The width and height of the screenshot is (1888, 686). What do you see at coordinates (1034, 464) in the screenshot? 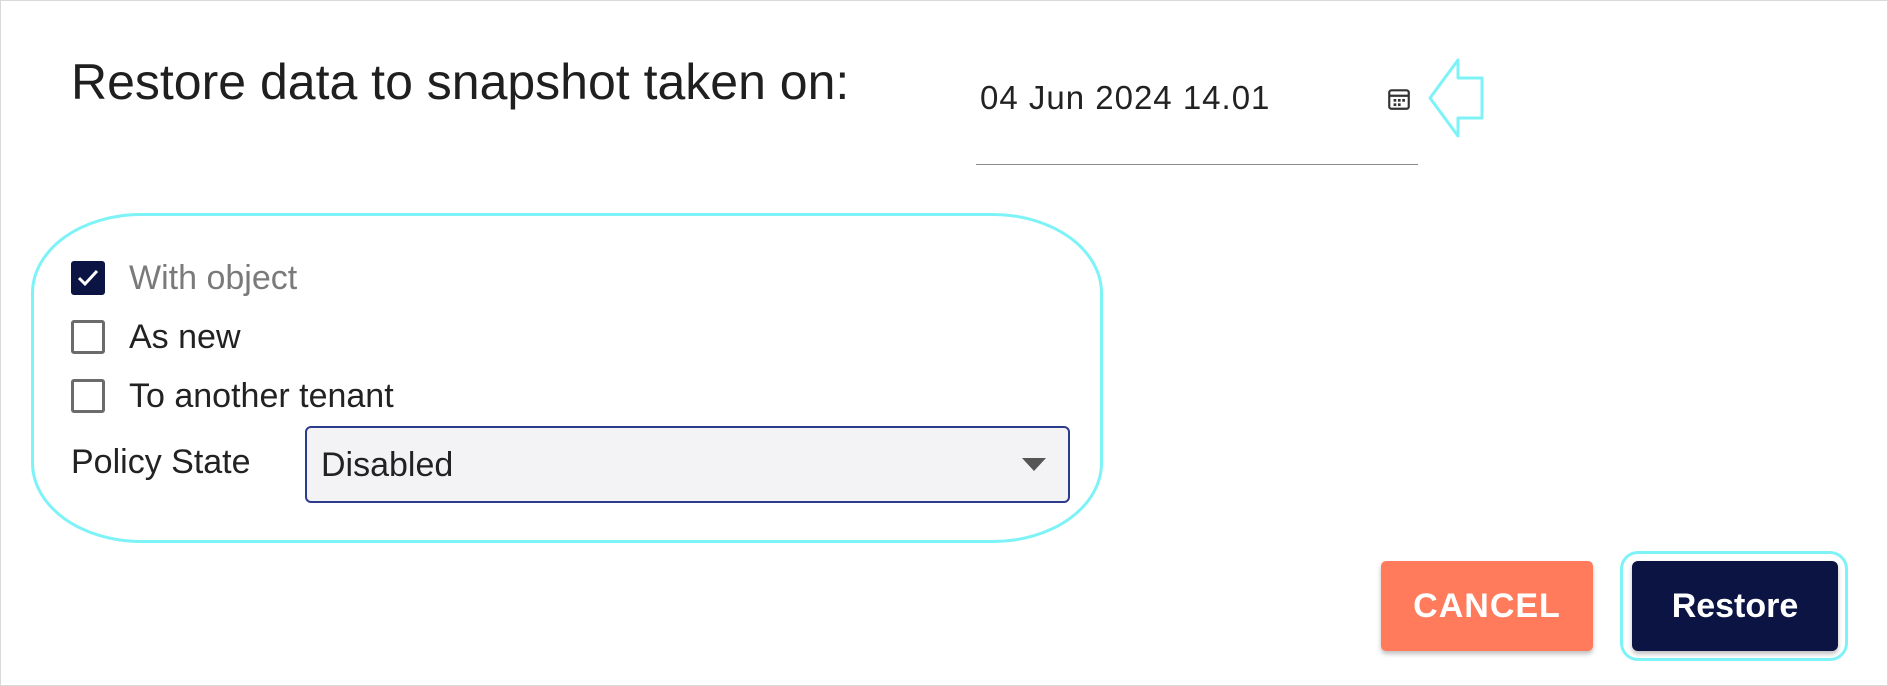
I see `chevron-down-icon` at bounding box center [1034, 464].